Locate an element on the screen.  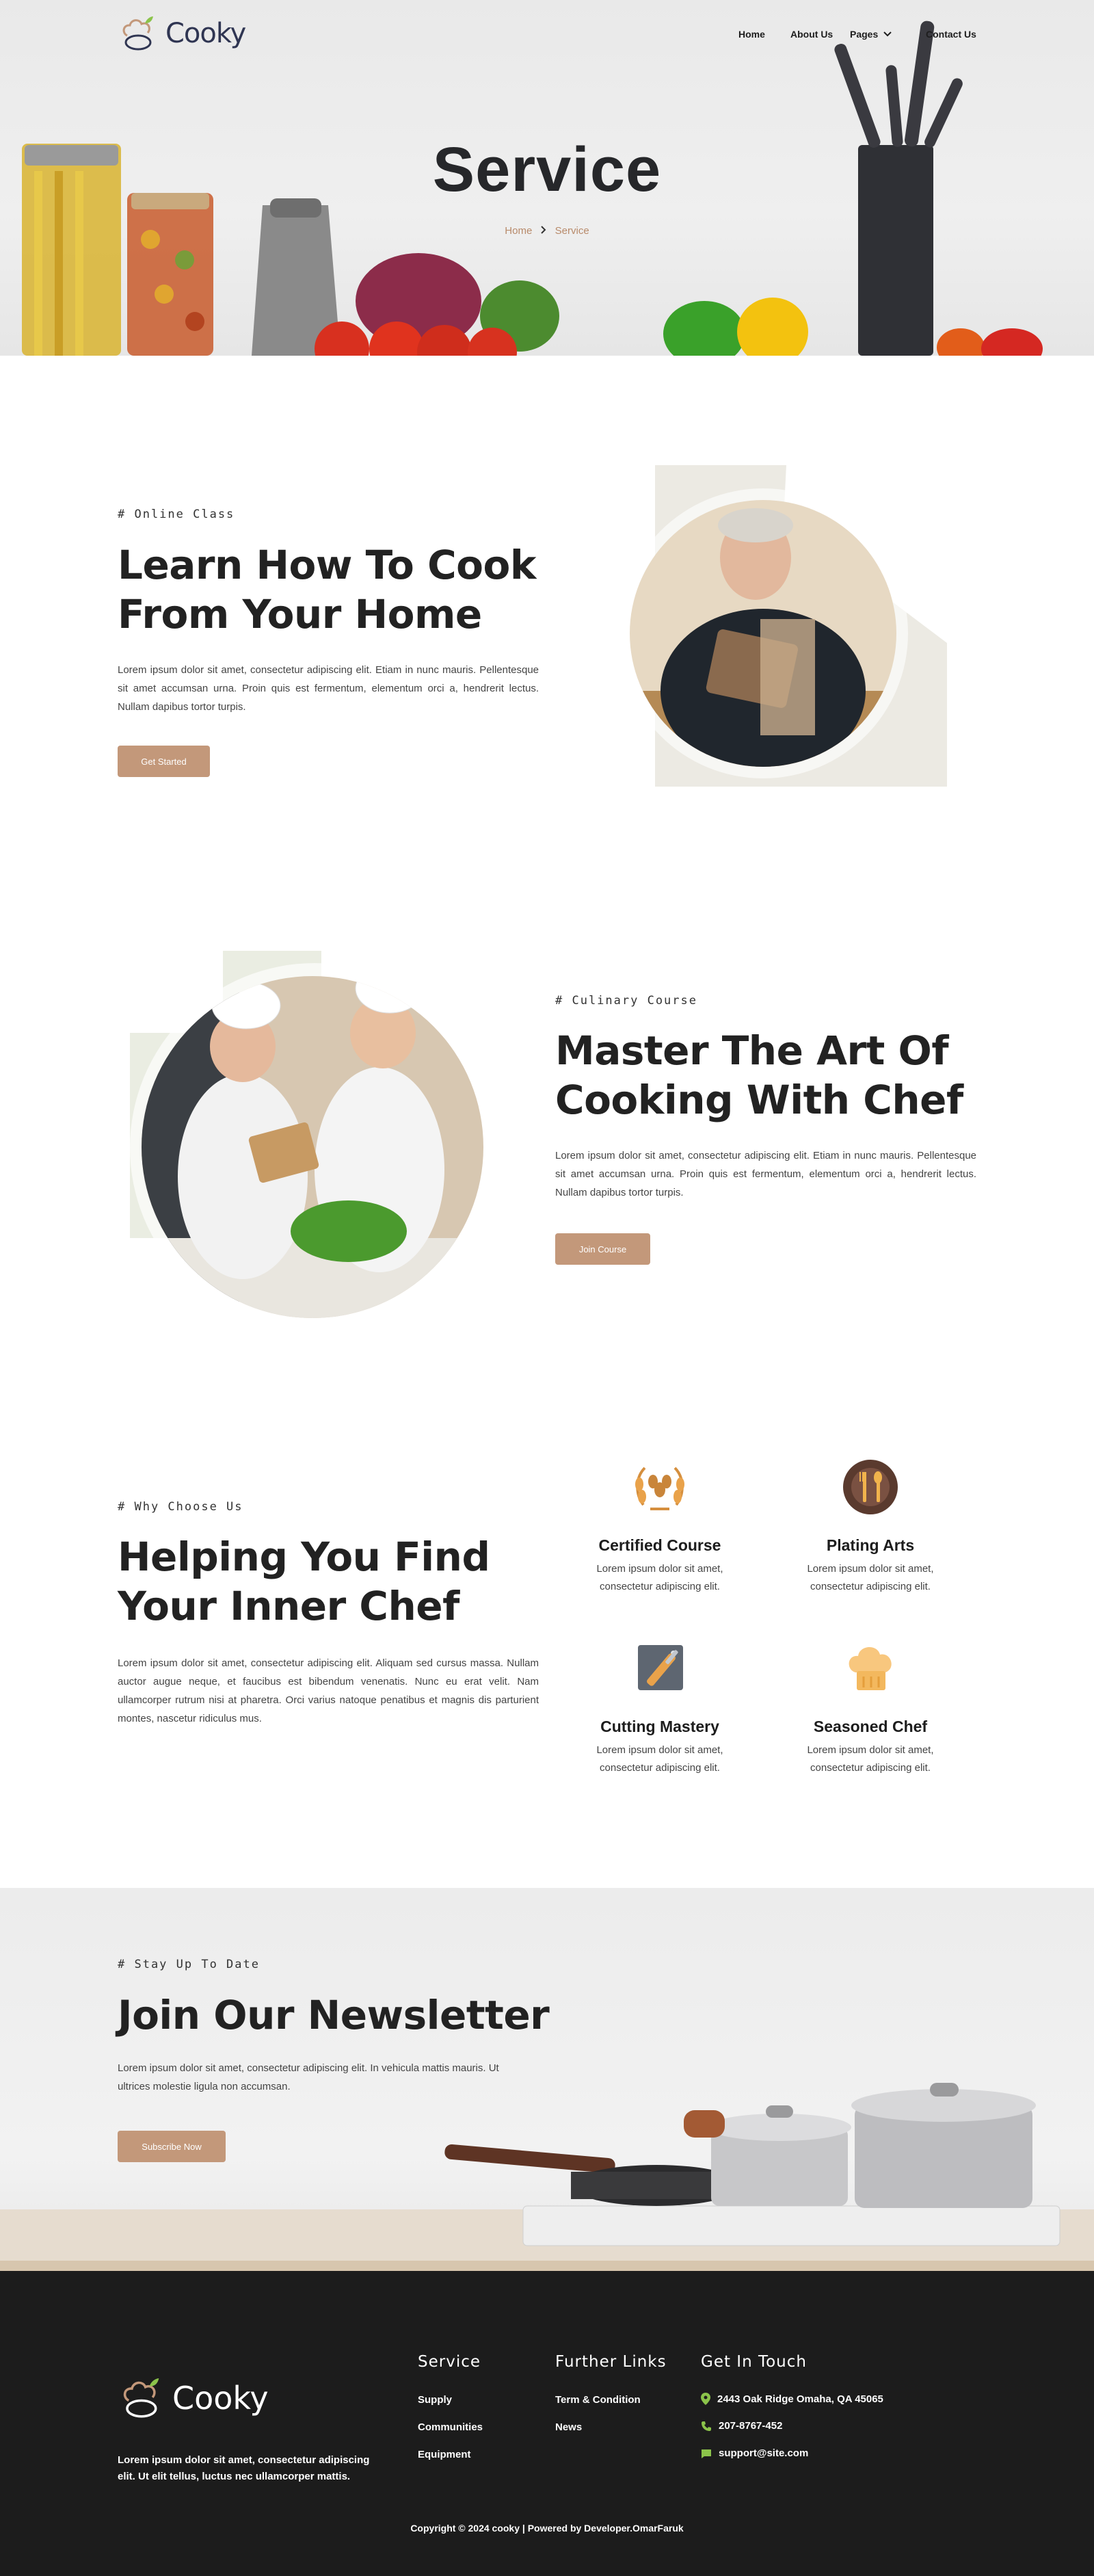
laurel-wreath-icon is located at coordinates (660, 1487).